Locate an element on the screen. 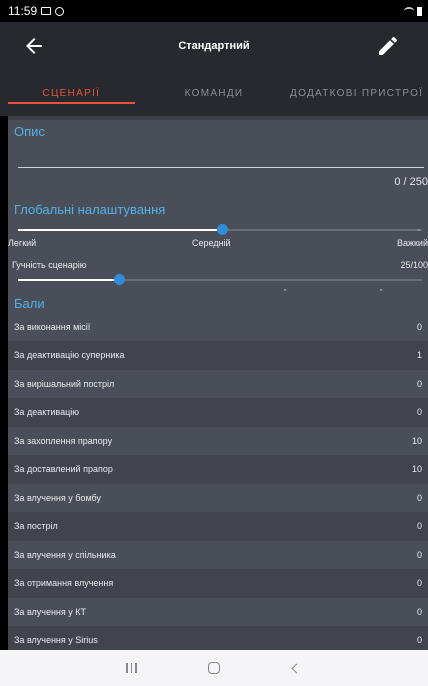 Image resolution: width=428 pixels, height=686 pixels. app-bar: Стандартний is located at coordinates (214, 46).